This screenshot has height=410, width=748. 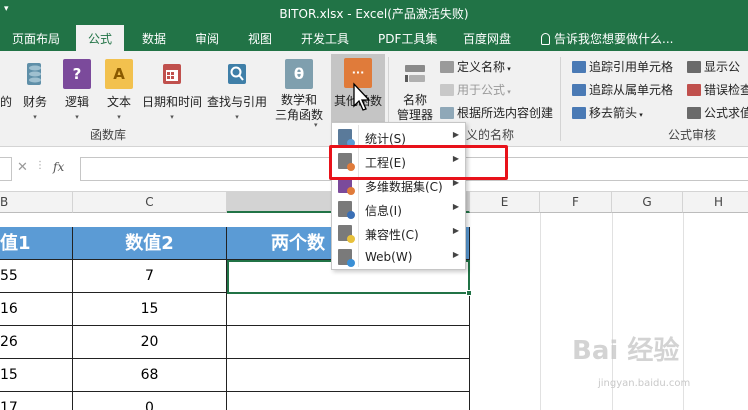 What do you see at coordinates (150, 243) in the screenshot?
I see `table-header-cell: 数值2` at bounding box center [150, 243].